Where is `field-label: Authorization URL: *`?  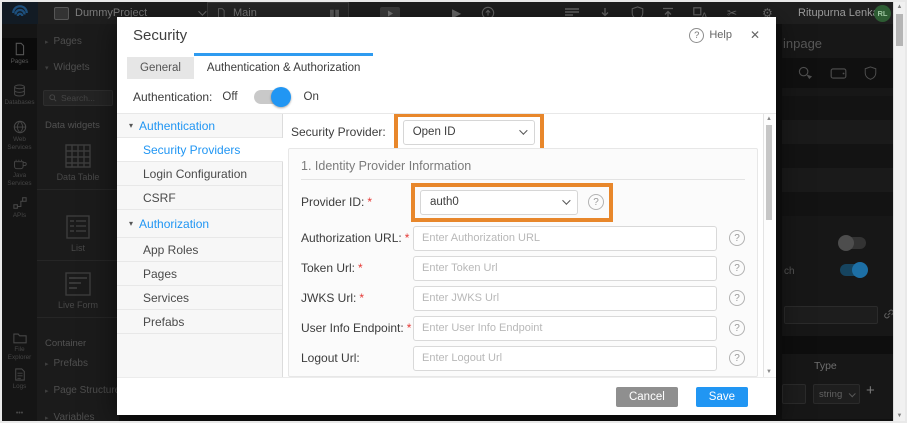 field-label: Authorization URL: * is located at coordinates (355, 238).